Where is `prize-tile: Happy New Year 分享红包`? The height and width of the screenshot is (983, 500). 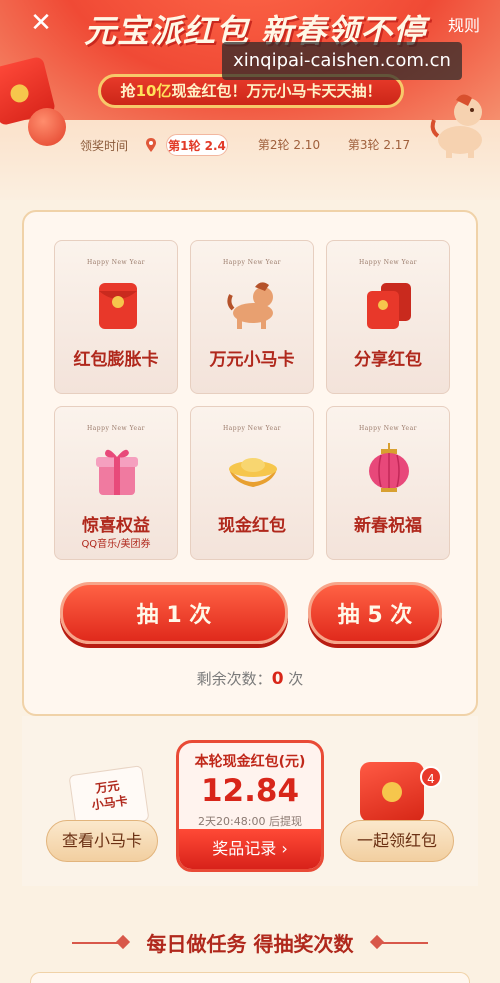
prize-tile: Happy New Year 分享红包 is located at coordinates (388, 317).